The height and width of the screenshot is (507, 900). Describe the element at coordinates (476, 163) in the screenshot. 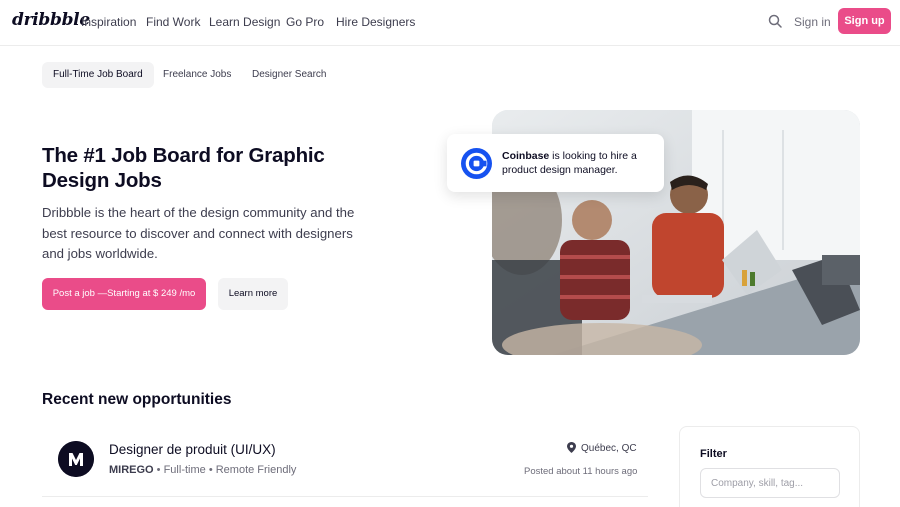

I see `coinbase-logo-icon` at that location.